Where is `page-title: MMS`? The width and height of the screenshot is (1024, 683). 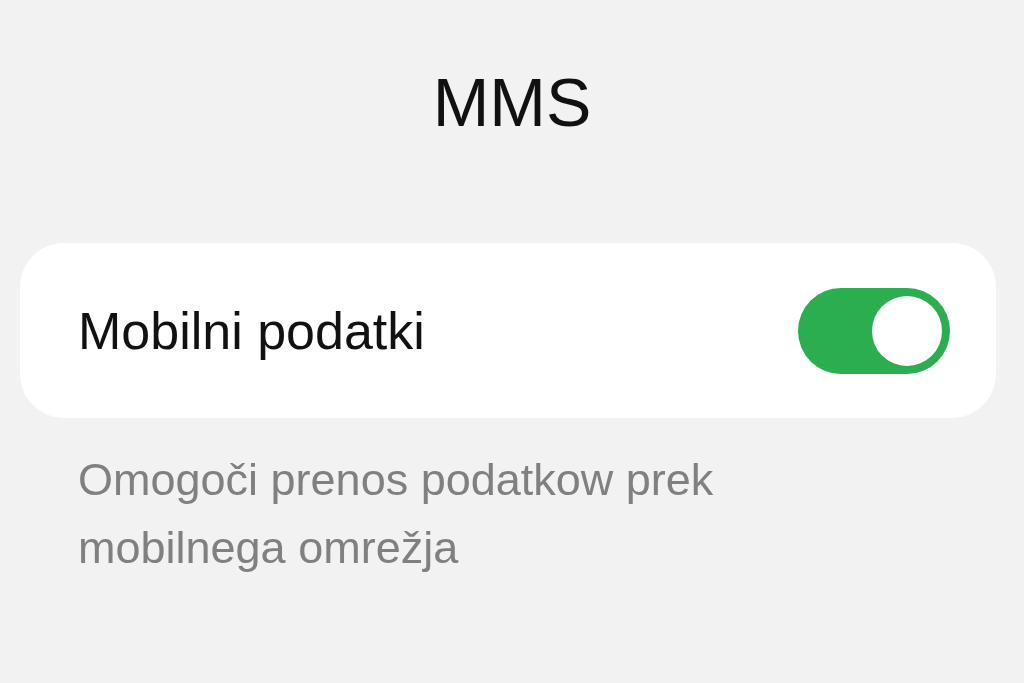 page-title: MMS is located at coordinates (512, 102).